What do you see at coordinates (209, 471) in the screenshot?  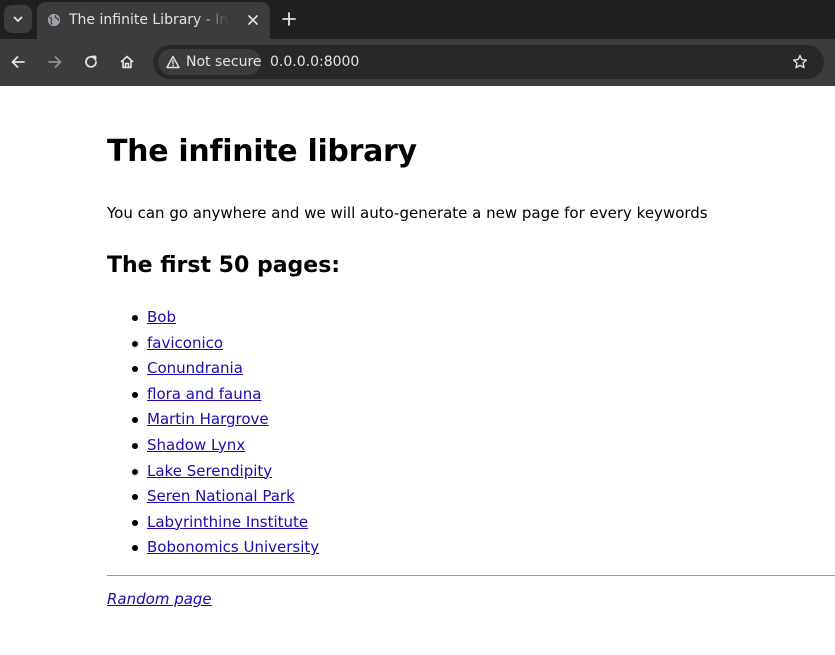 I see `page-link-lake-serendipity: Lake Serendipity` at bounding box center [209, 471].